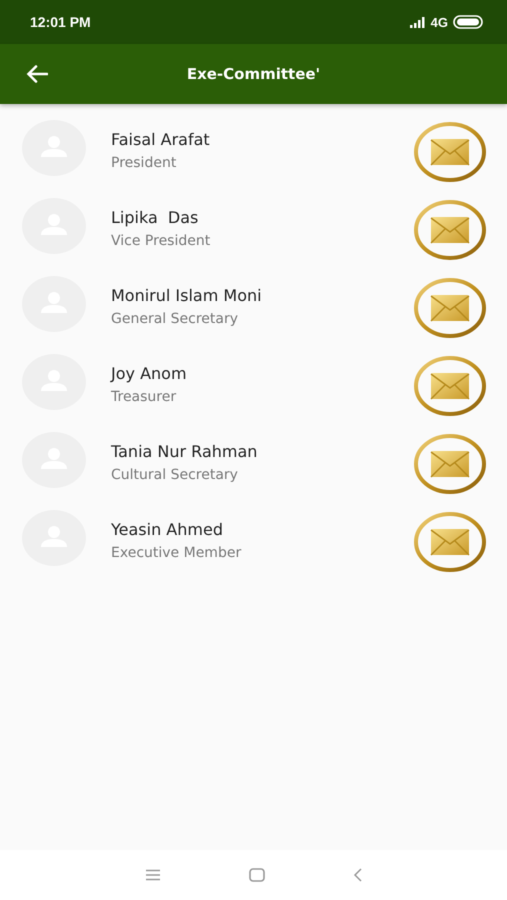 This screenshot has height=900, width=507. Describe the element at coordinates (37, 74) in the screenshot. I see `back-arrow-icon` at that location.